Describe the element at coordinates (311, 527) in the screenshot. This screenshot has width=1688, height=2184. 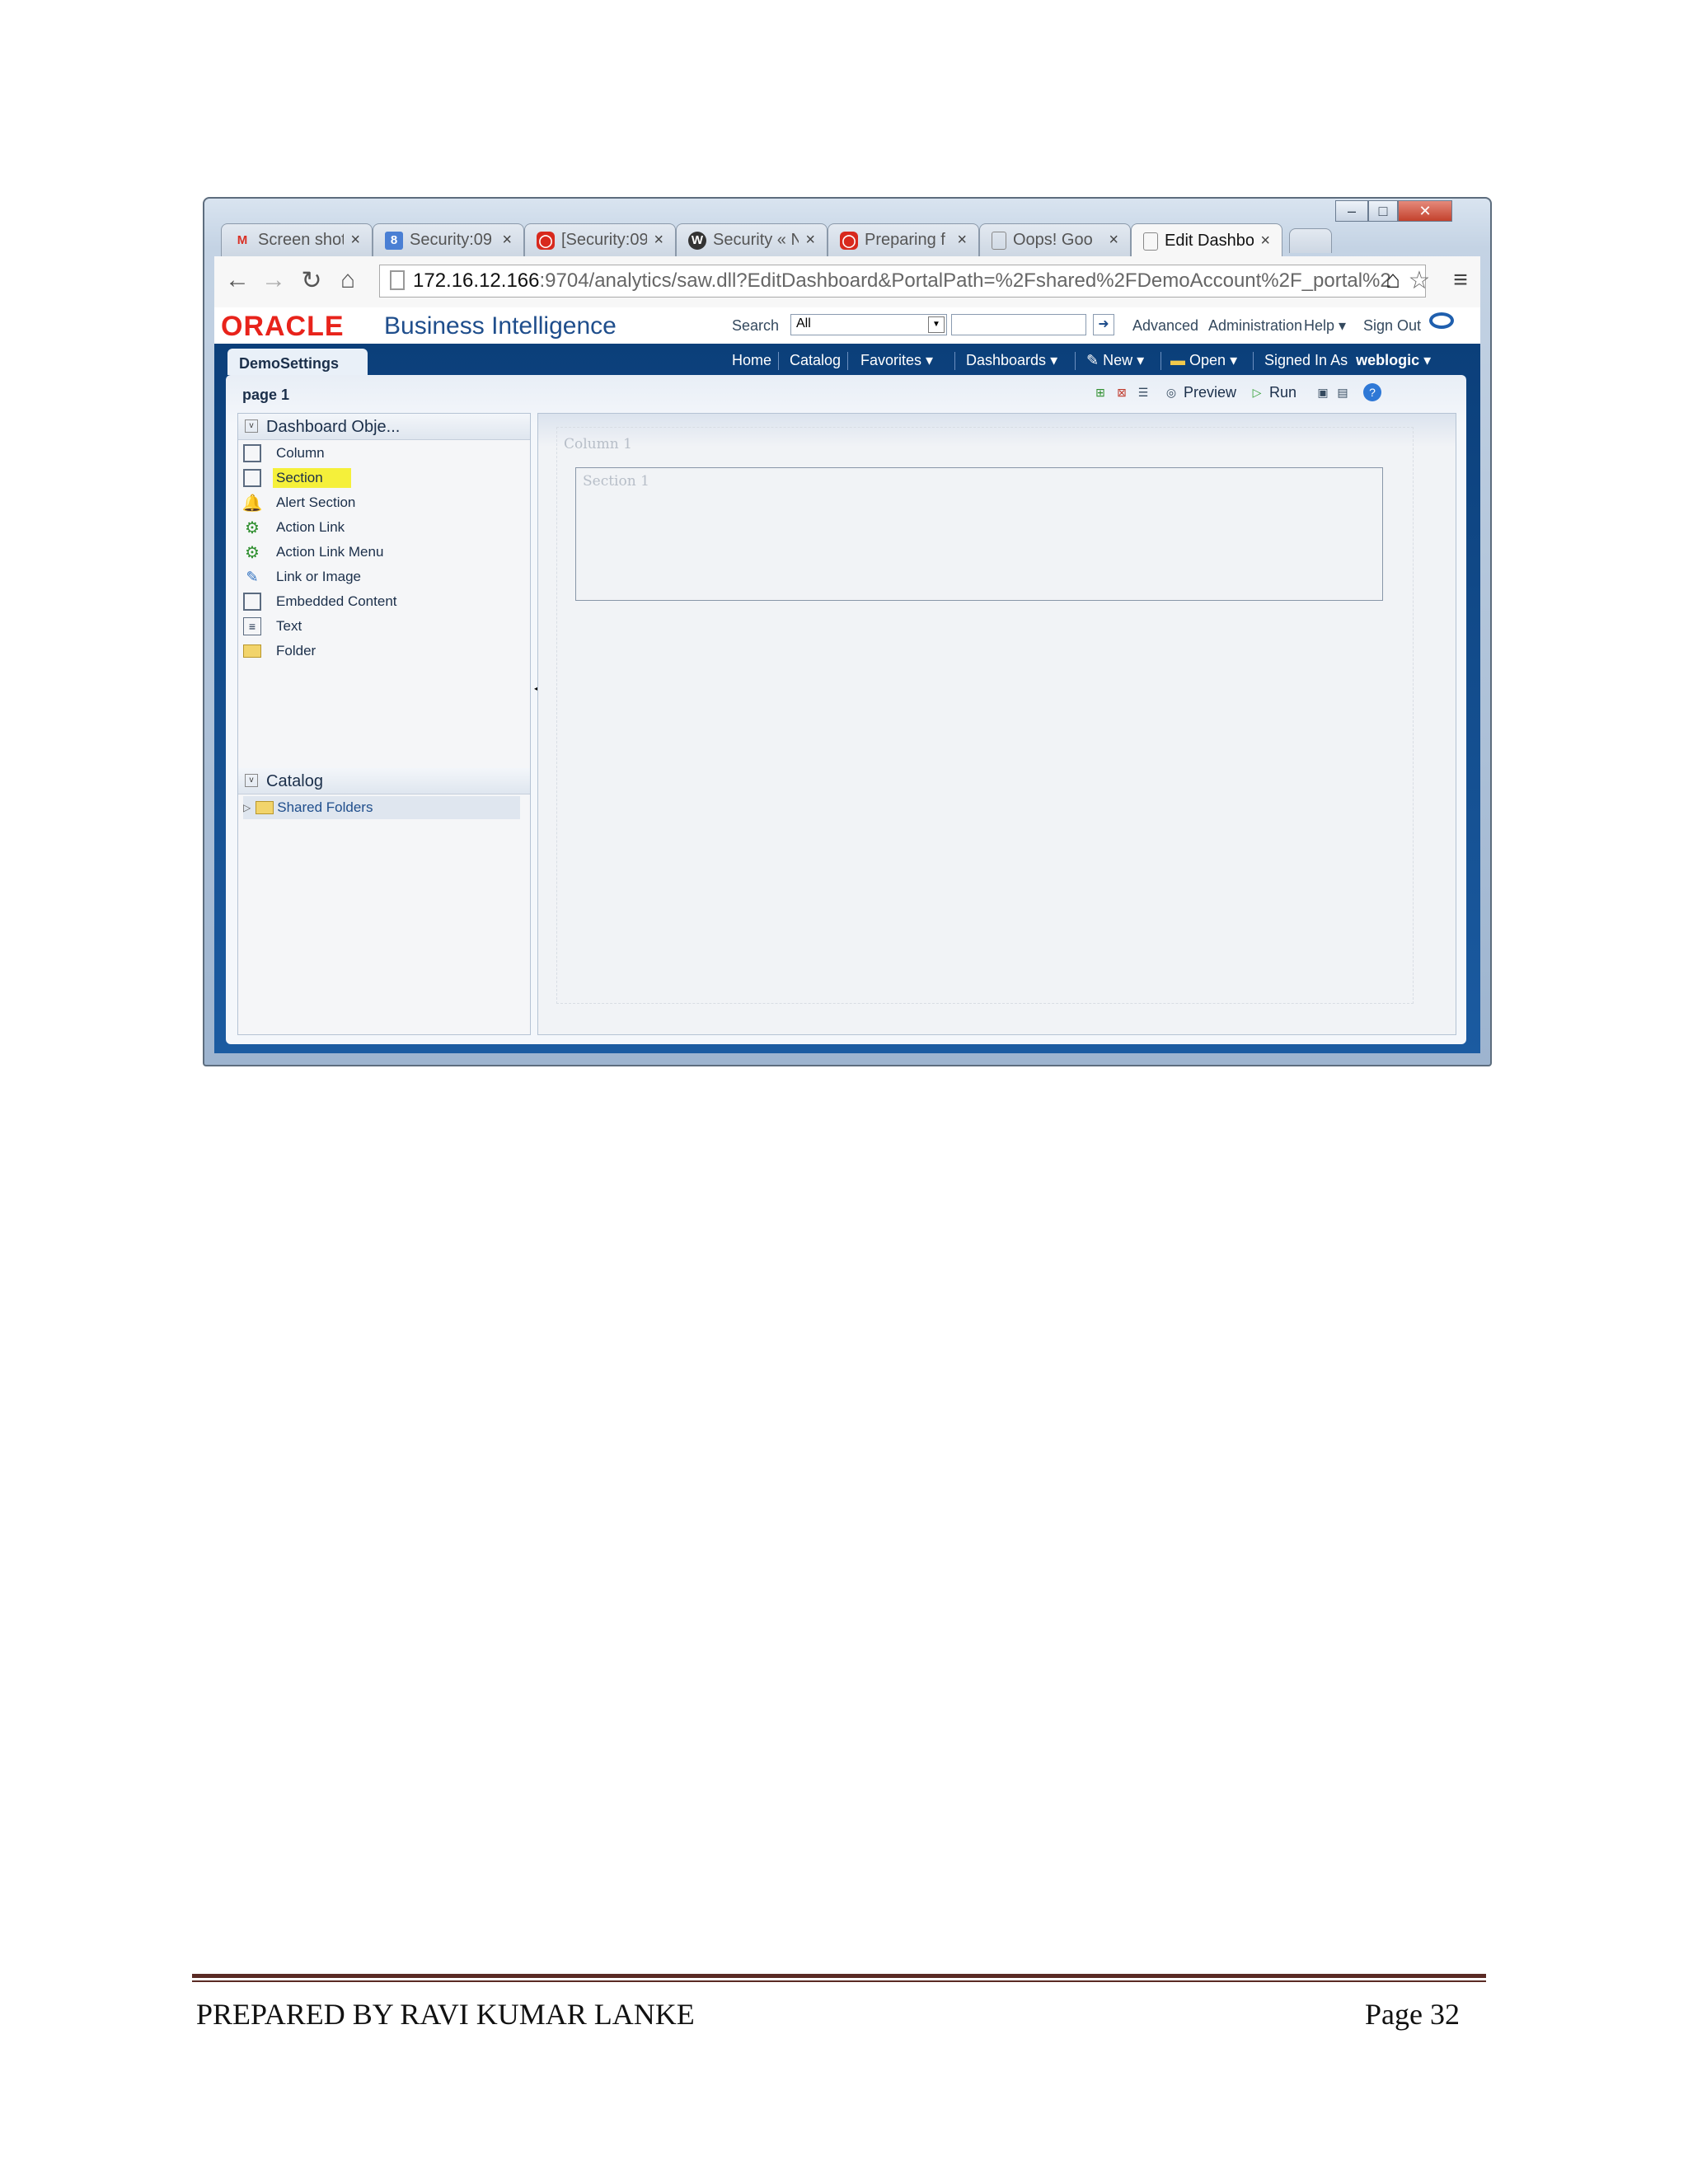
I see `object-label: Action Link` at that location.